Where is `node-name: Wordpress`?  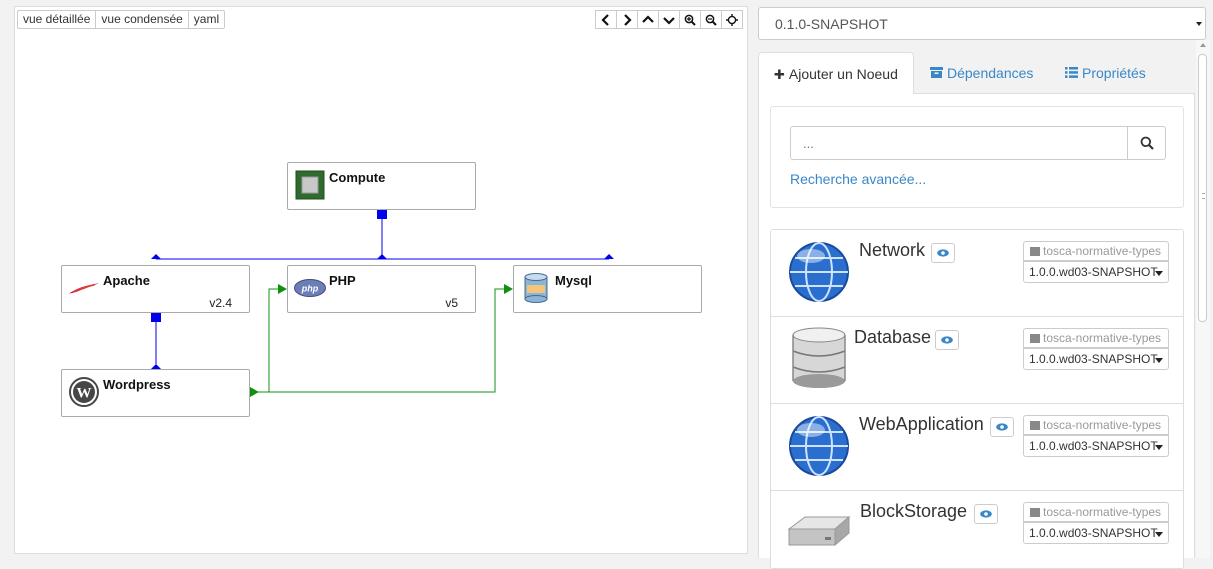 node-name: Wordpress is located at coordinates (137, 384).